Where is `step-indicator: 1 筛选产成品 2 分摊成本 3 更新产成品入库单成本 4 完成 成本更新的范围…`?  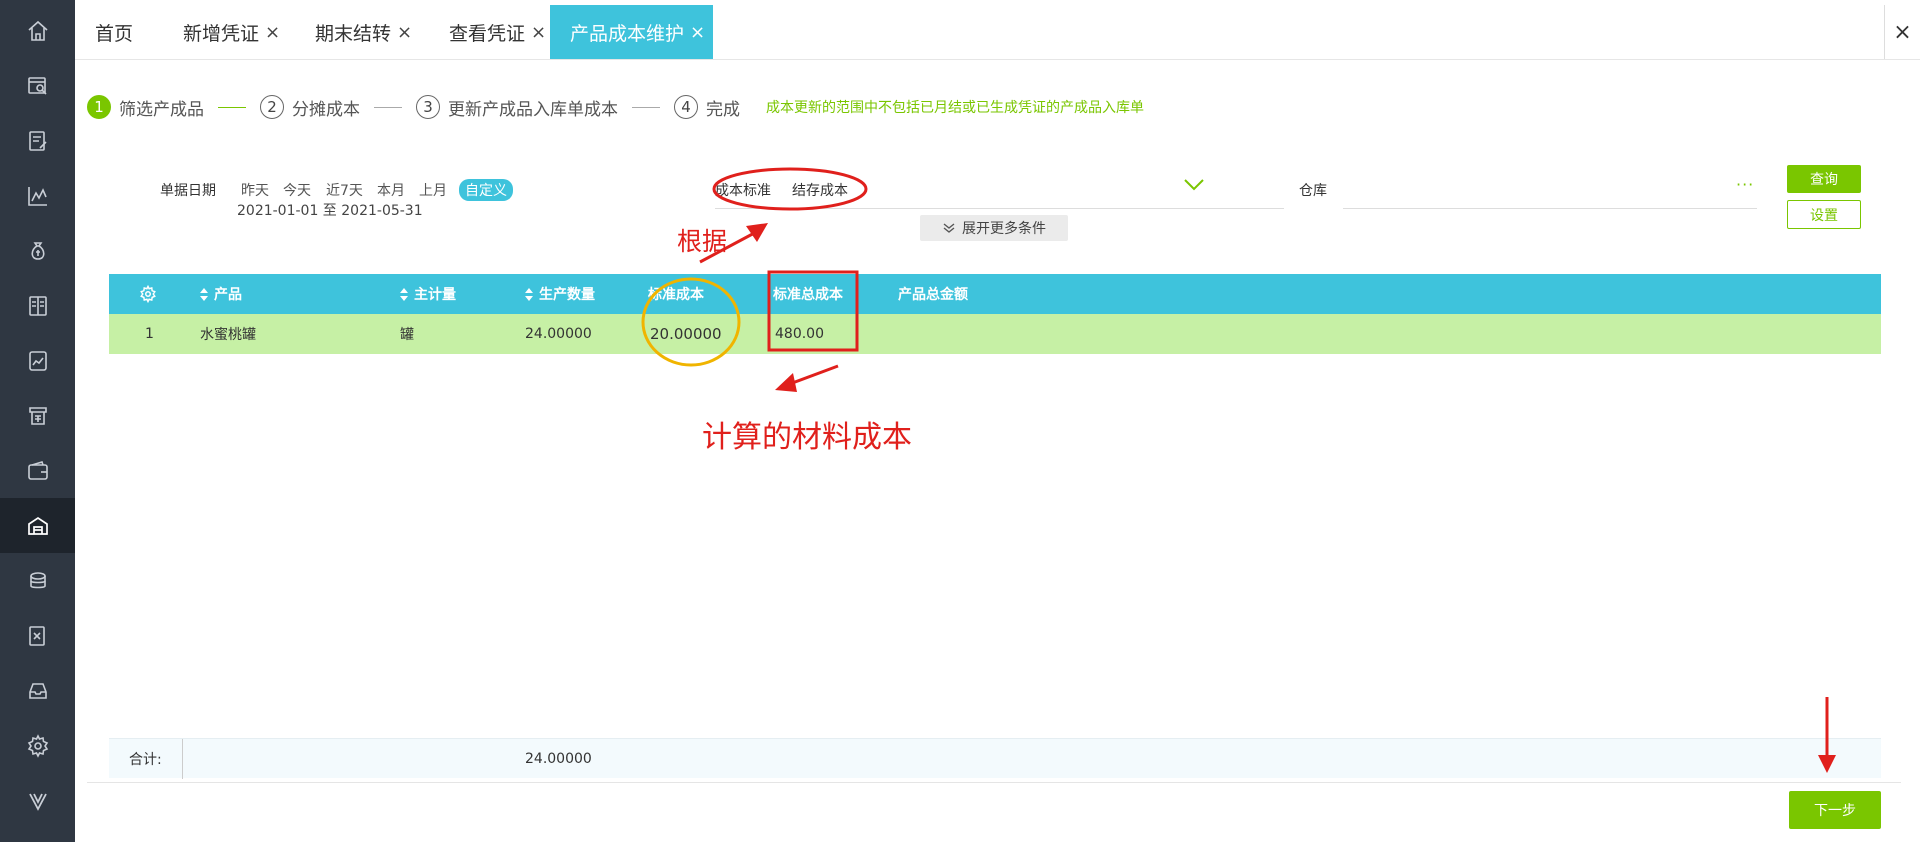
step-indicator: 1 筛选产成品 2 分摊成本 3 更新产成品入库单成本 4 完成 成本更新的范围… is located at coordinates (615, 107).